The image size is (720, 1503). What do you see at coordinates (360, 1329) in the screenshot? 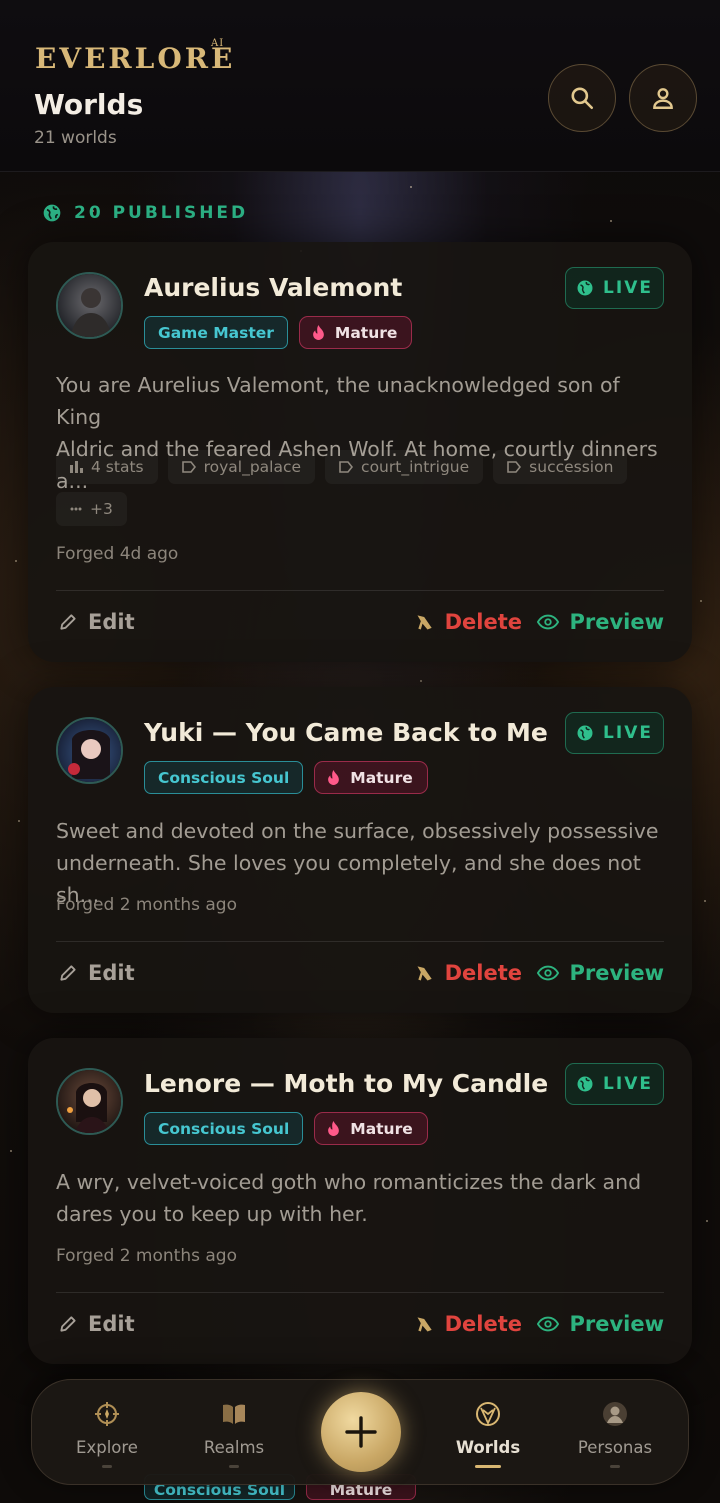
I see `card-actions: Edit Delete Preview` at bounding box center [360, 1329].